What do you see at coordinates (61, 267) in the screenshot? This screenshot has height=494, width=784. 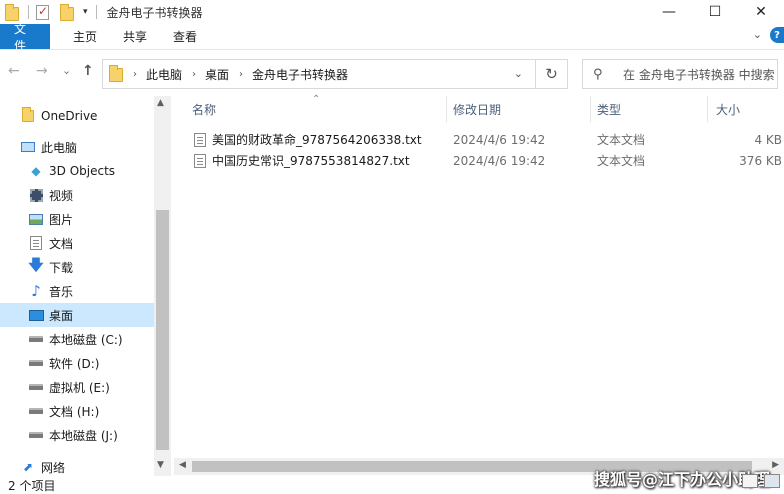 I see `sidebar-item-label: 下载` at bounding box center [61, 267].